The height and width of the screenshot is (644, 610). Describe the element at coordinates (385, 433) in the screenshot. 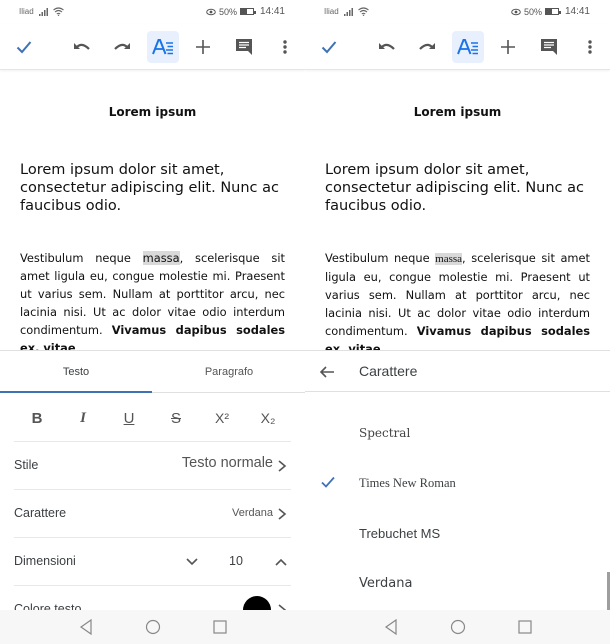

I see `font-option-label: Spectral` at that location.